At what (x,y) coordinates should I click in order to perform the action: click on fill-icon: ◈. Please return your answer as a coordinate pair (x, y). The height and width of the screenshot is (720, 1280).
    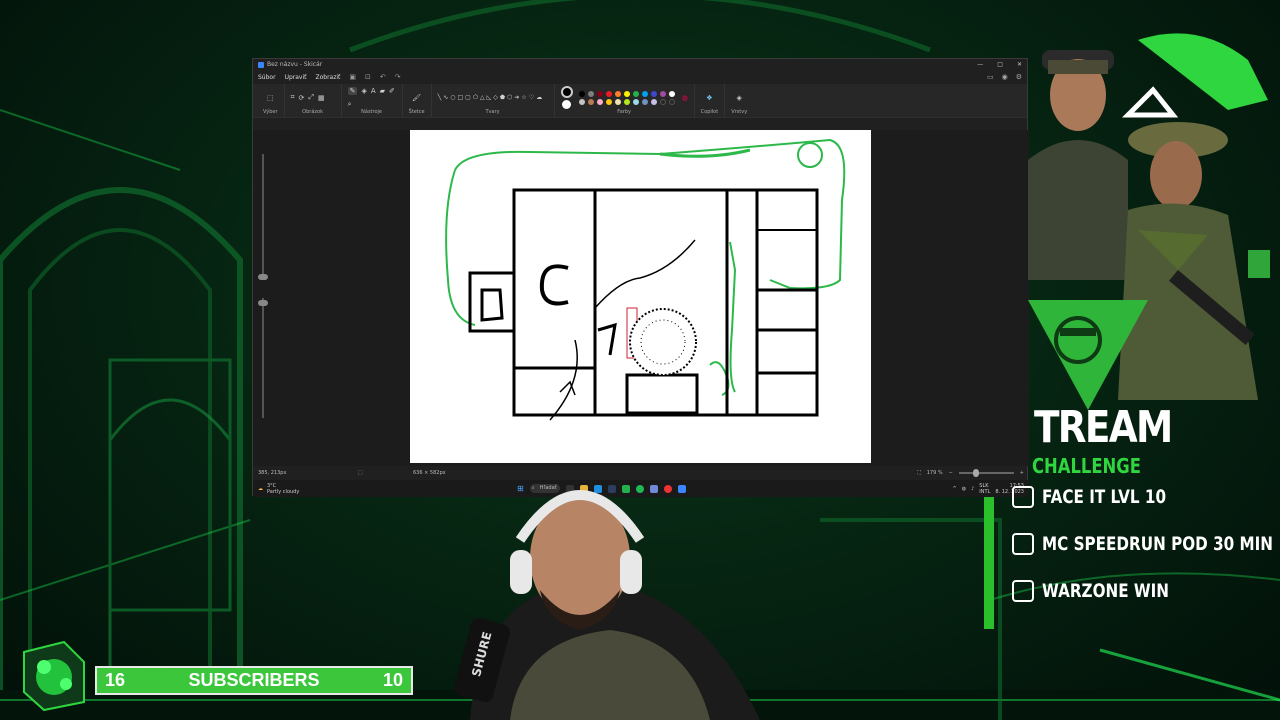
    Looking at the image, I should click on (363, 91).